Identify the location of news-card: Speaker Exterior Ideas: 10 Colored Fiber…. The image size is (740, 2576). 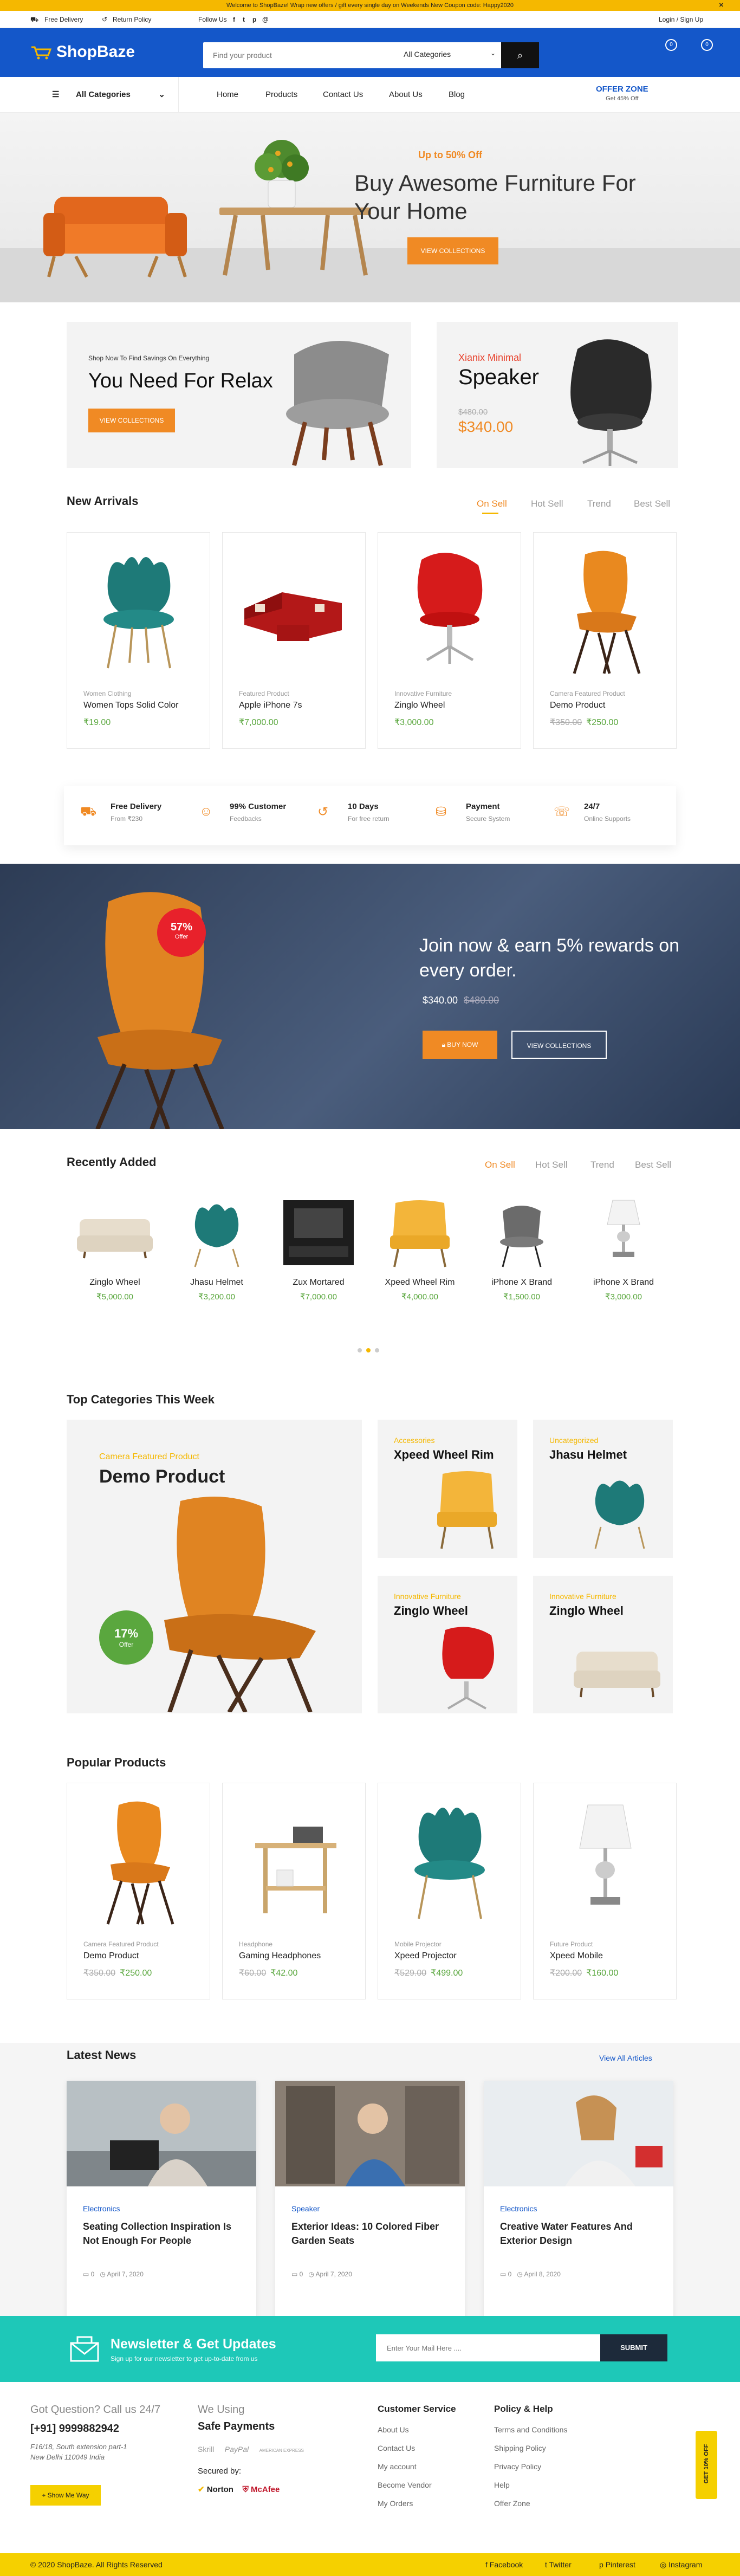
(370, 2200).